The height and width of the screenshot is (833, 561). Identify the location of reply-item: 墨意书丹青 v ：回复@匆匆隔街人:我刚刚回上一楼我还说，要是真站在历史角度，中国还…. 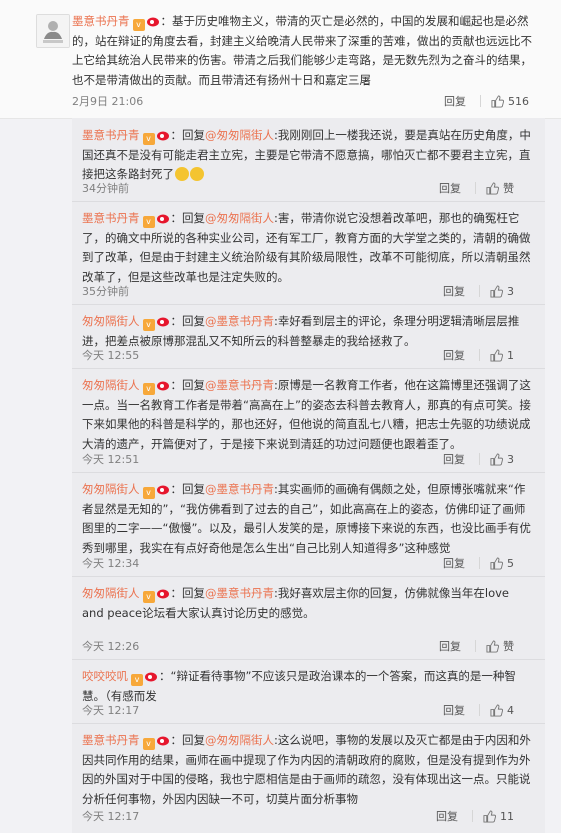
(308, 160).